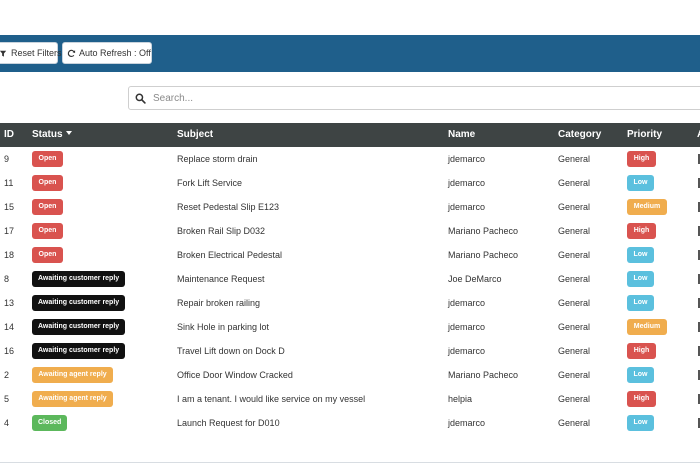  What do you see at coordinates (460, 399) in the screenshot?
I see `ticket-name: helpia` at bounding box center [460, 399].